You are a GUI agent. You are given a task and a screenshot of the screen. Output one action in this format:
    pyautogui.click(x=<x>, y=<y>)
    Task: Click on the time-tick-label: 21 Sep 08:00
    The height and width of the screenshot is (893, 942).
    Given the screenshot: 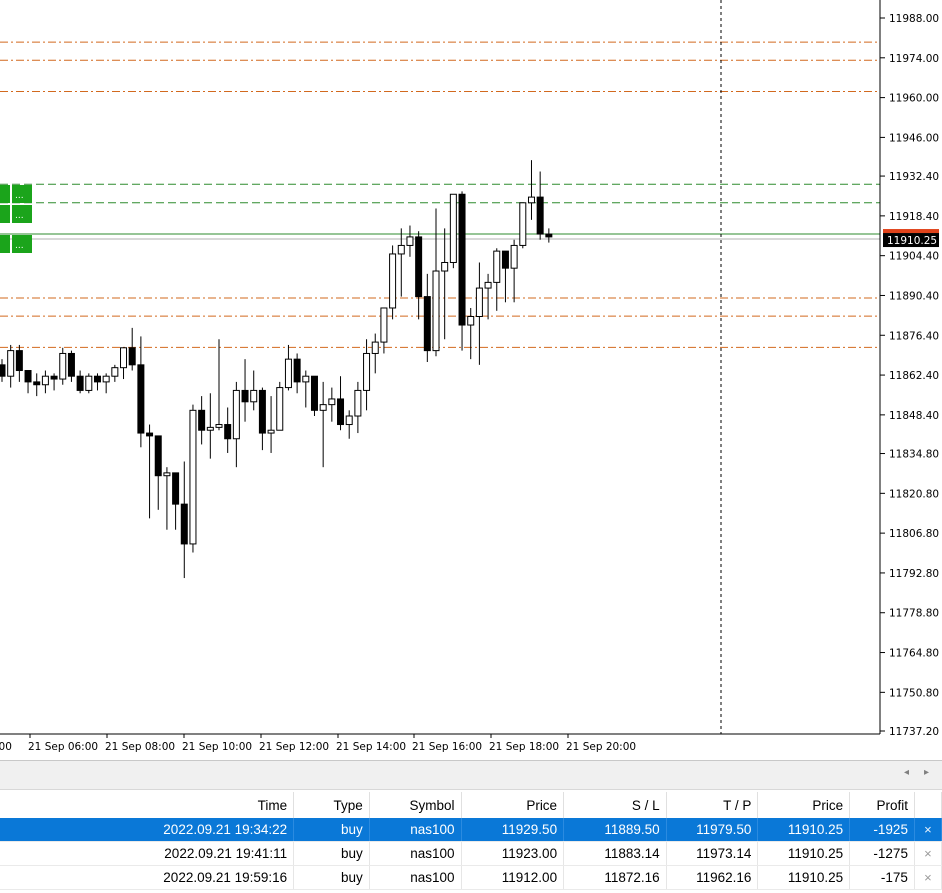 What is the action you would take?
    pyautogui.click(x=140, y=747)
    